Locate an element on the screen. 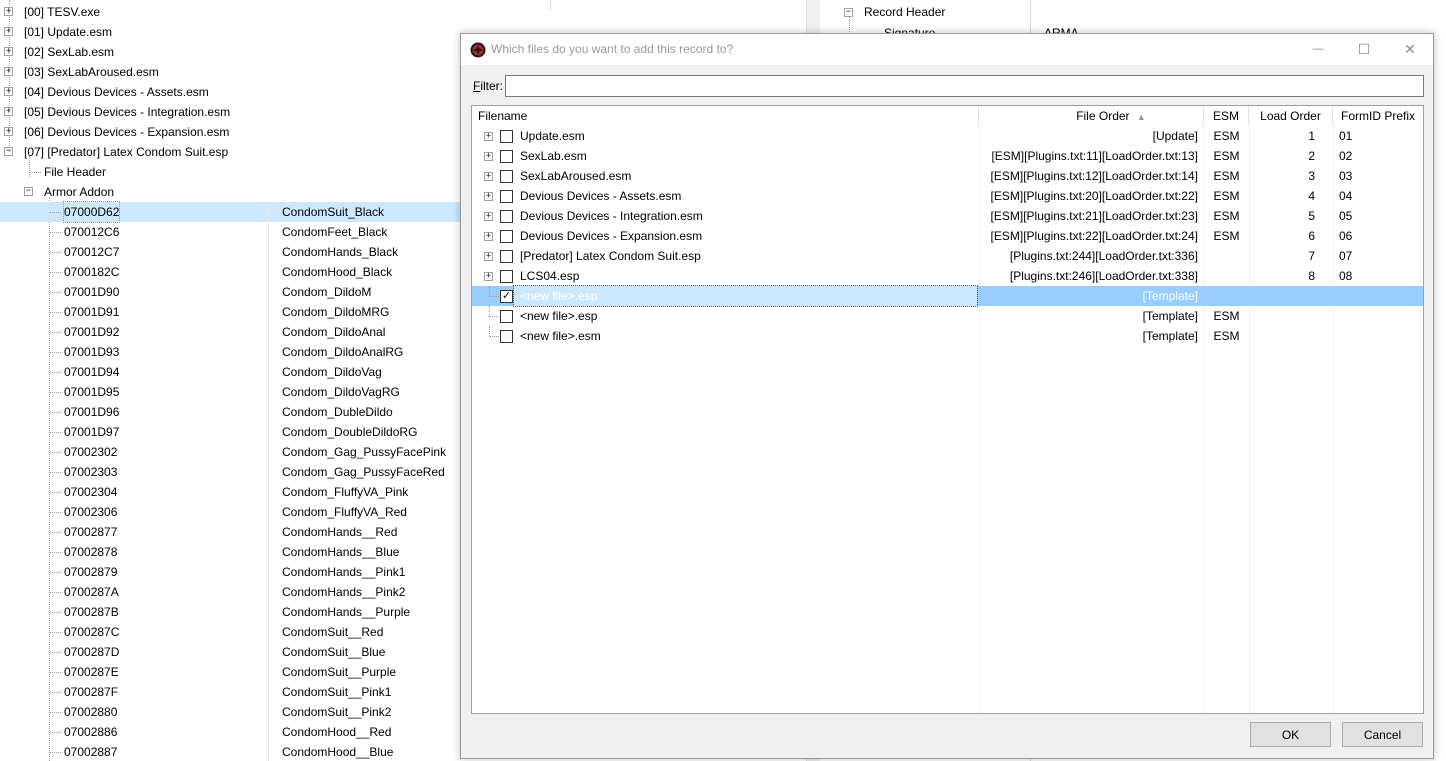 This screenshot has height=761, width=1446. record-formid: 07001D92 is located at coordinates (92, 332).